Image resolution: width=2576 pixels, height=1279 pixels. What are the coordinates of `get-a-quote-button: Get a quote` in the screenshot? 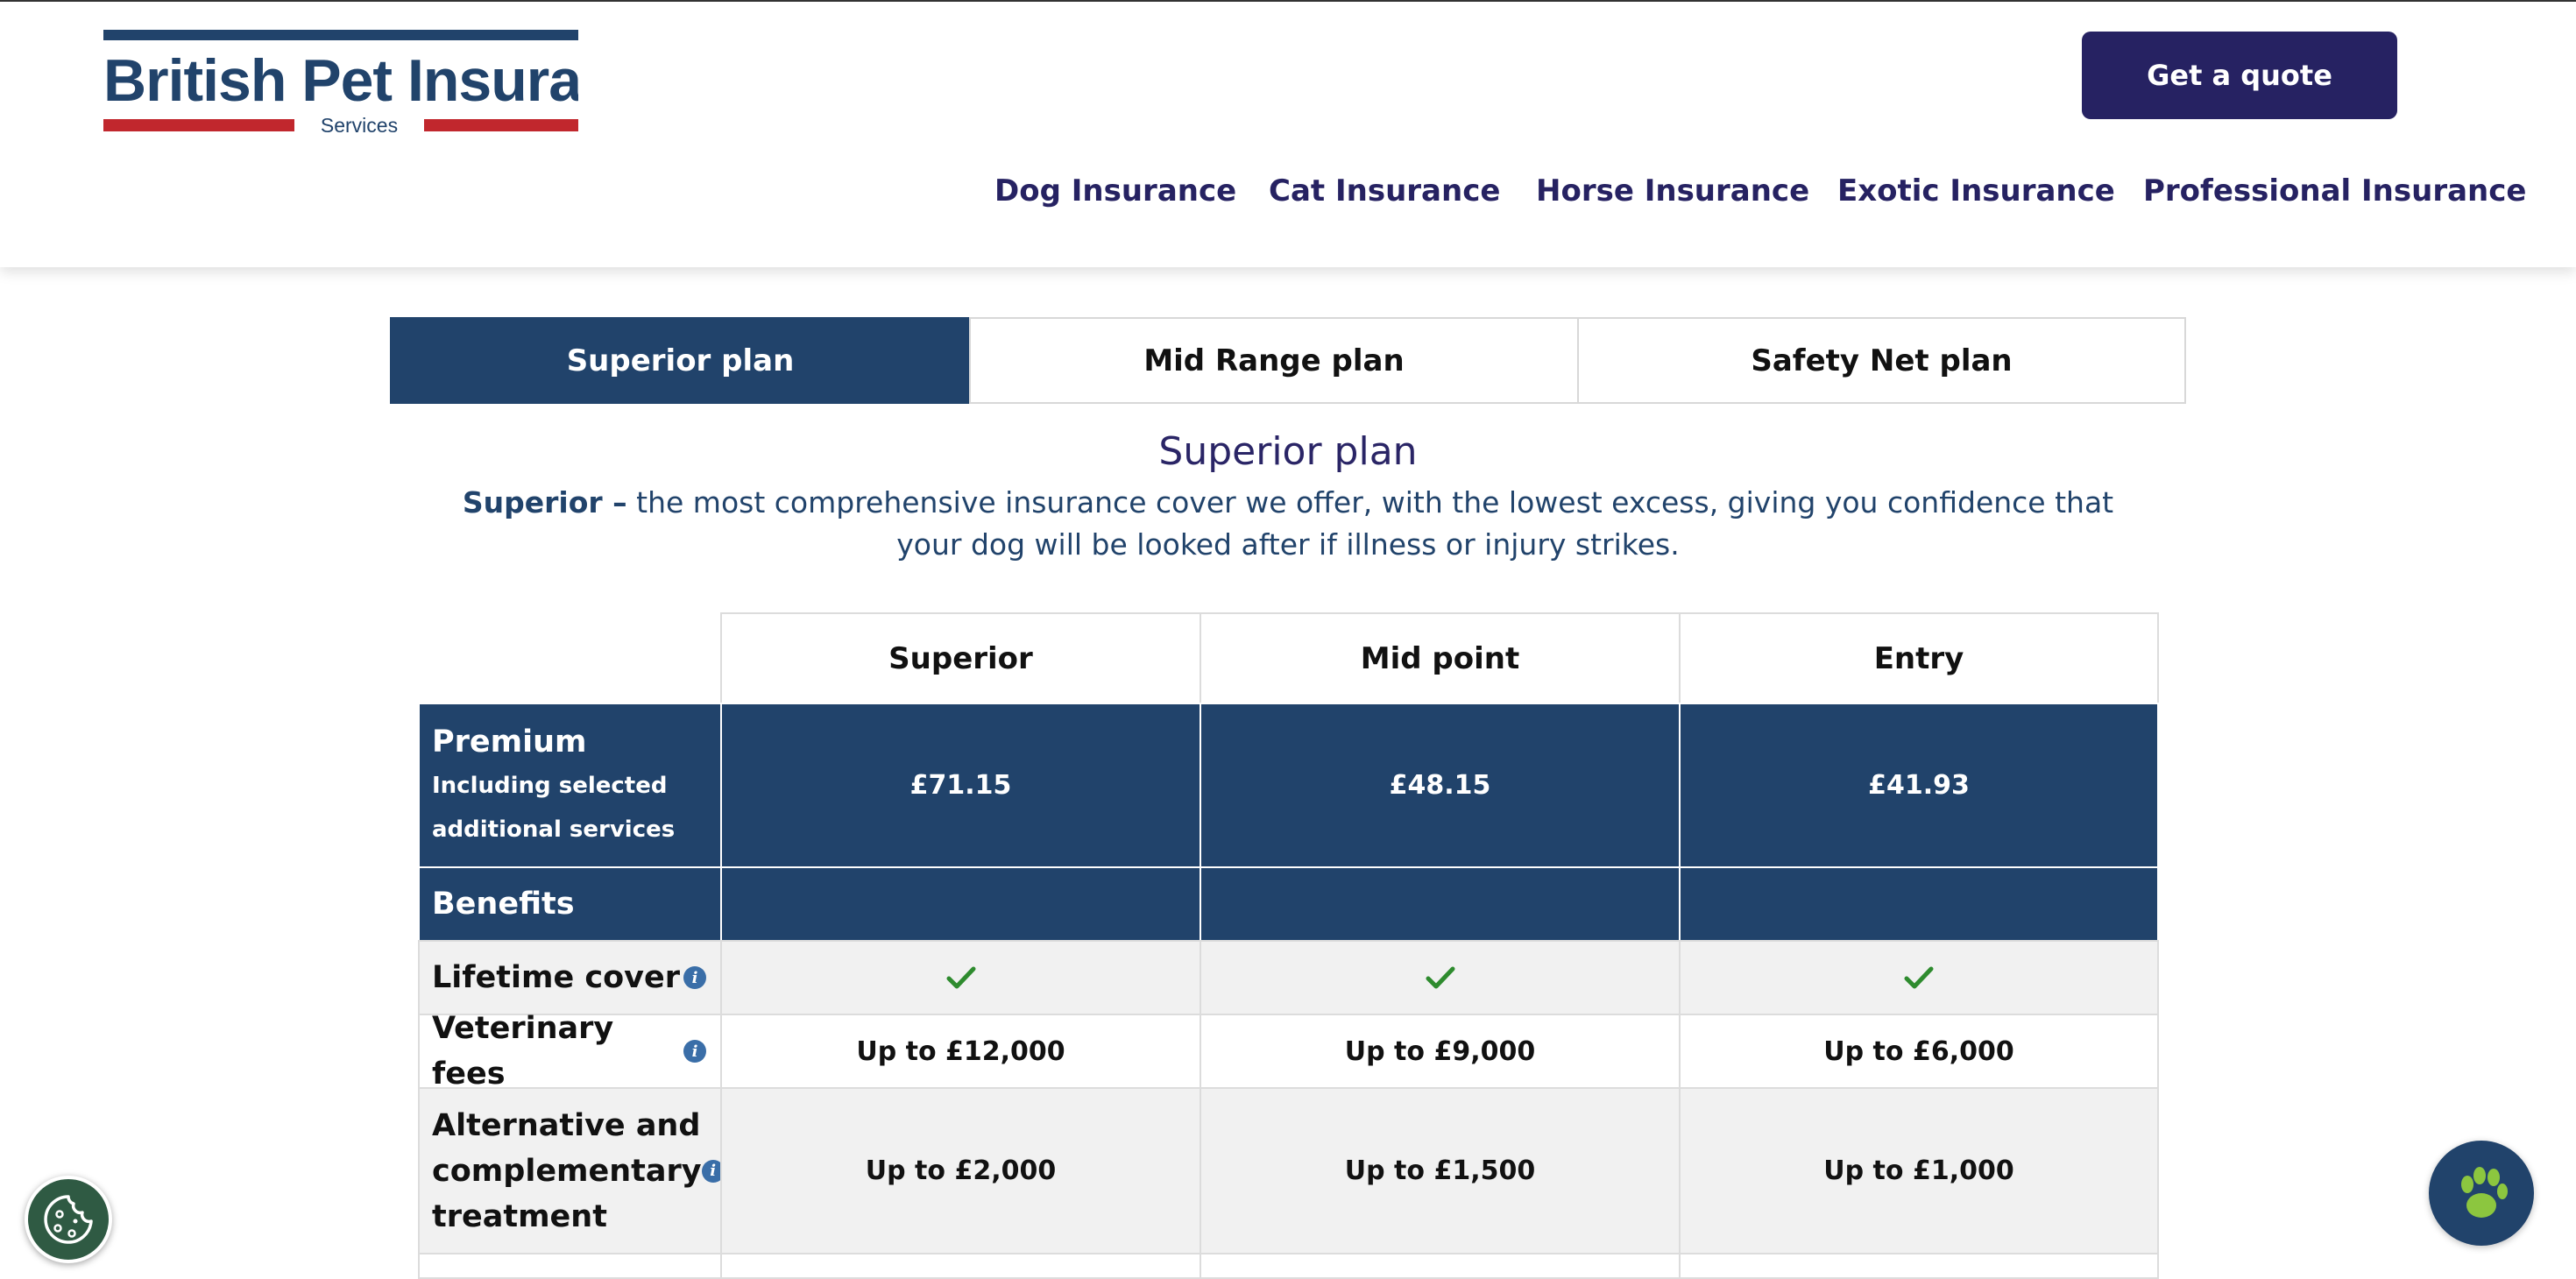 It's located at (2239, 75).